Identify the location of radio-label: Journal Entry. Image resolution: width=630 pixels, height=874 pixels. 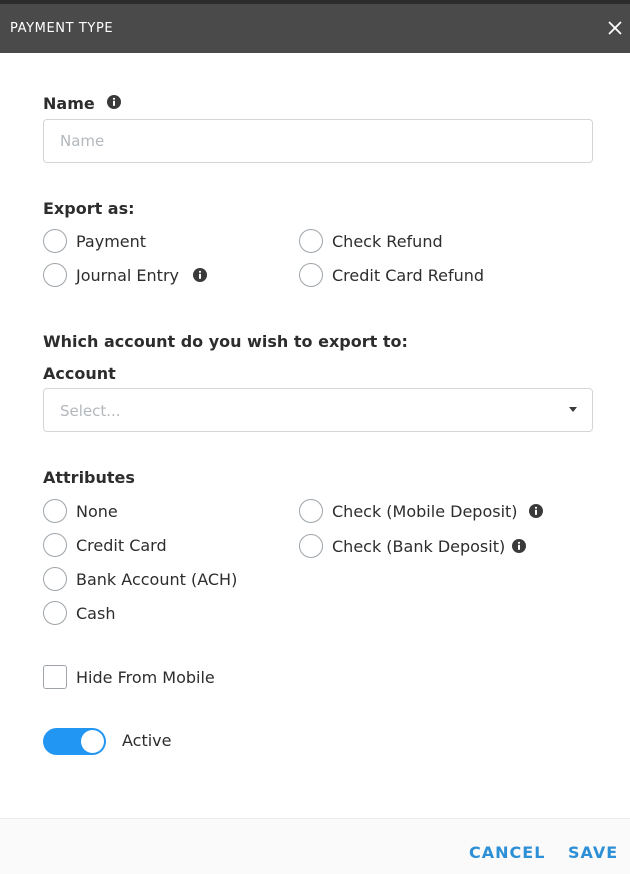
(127, 275).